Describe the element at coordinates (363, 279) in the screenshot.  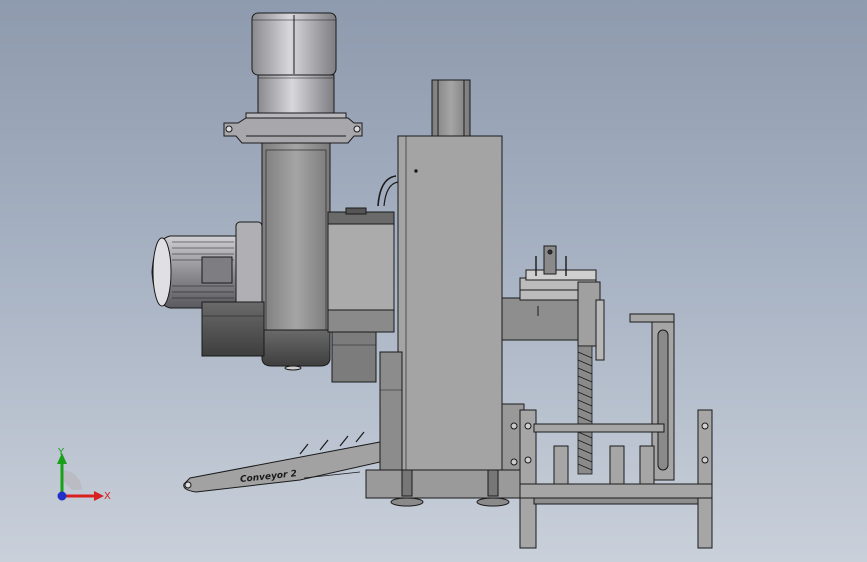
I see `middle-drive-housing` at that location.